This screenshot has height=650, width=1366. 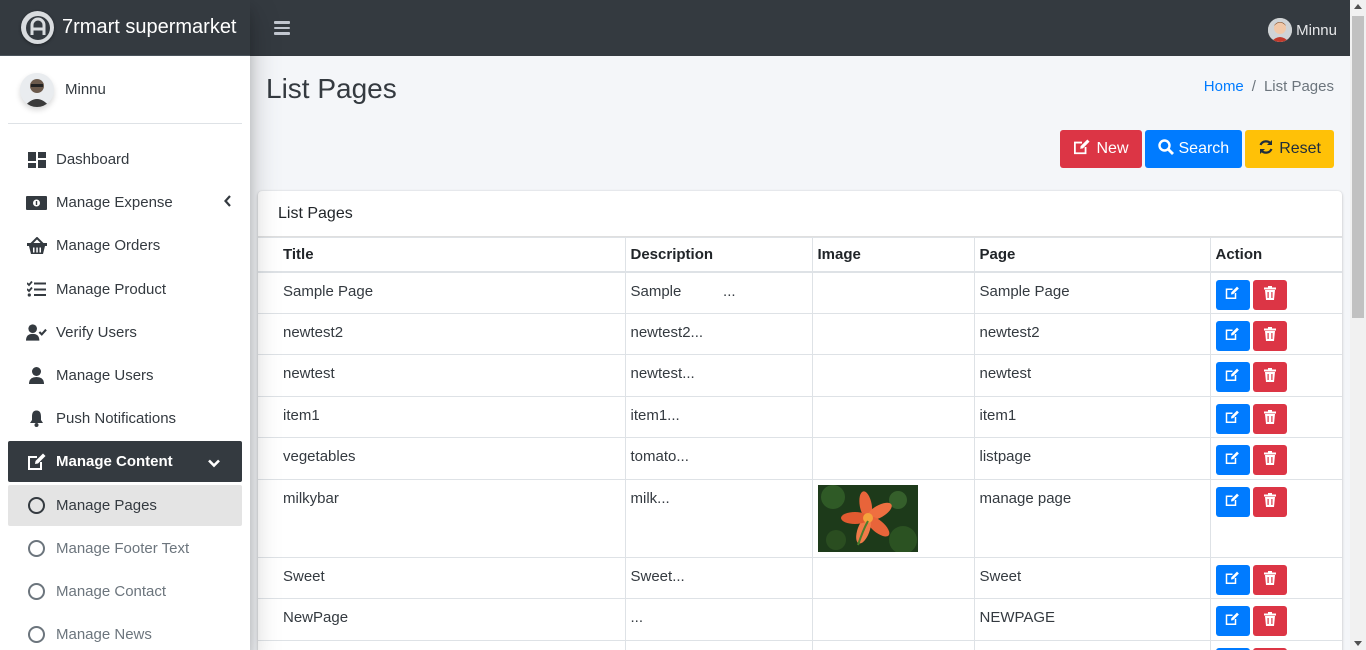 What do you see at coordinates (1358, 325) in the screenshot?
I see `page-scrollbar` at bounding box center [1358, 325].